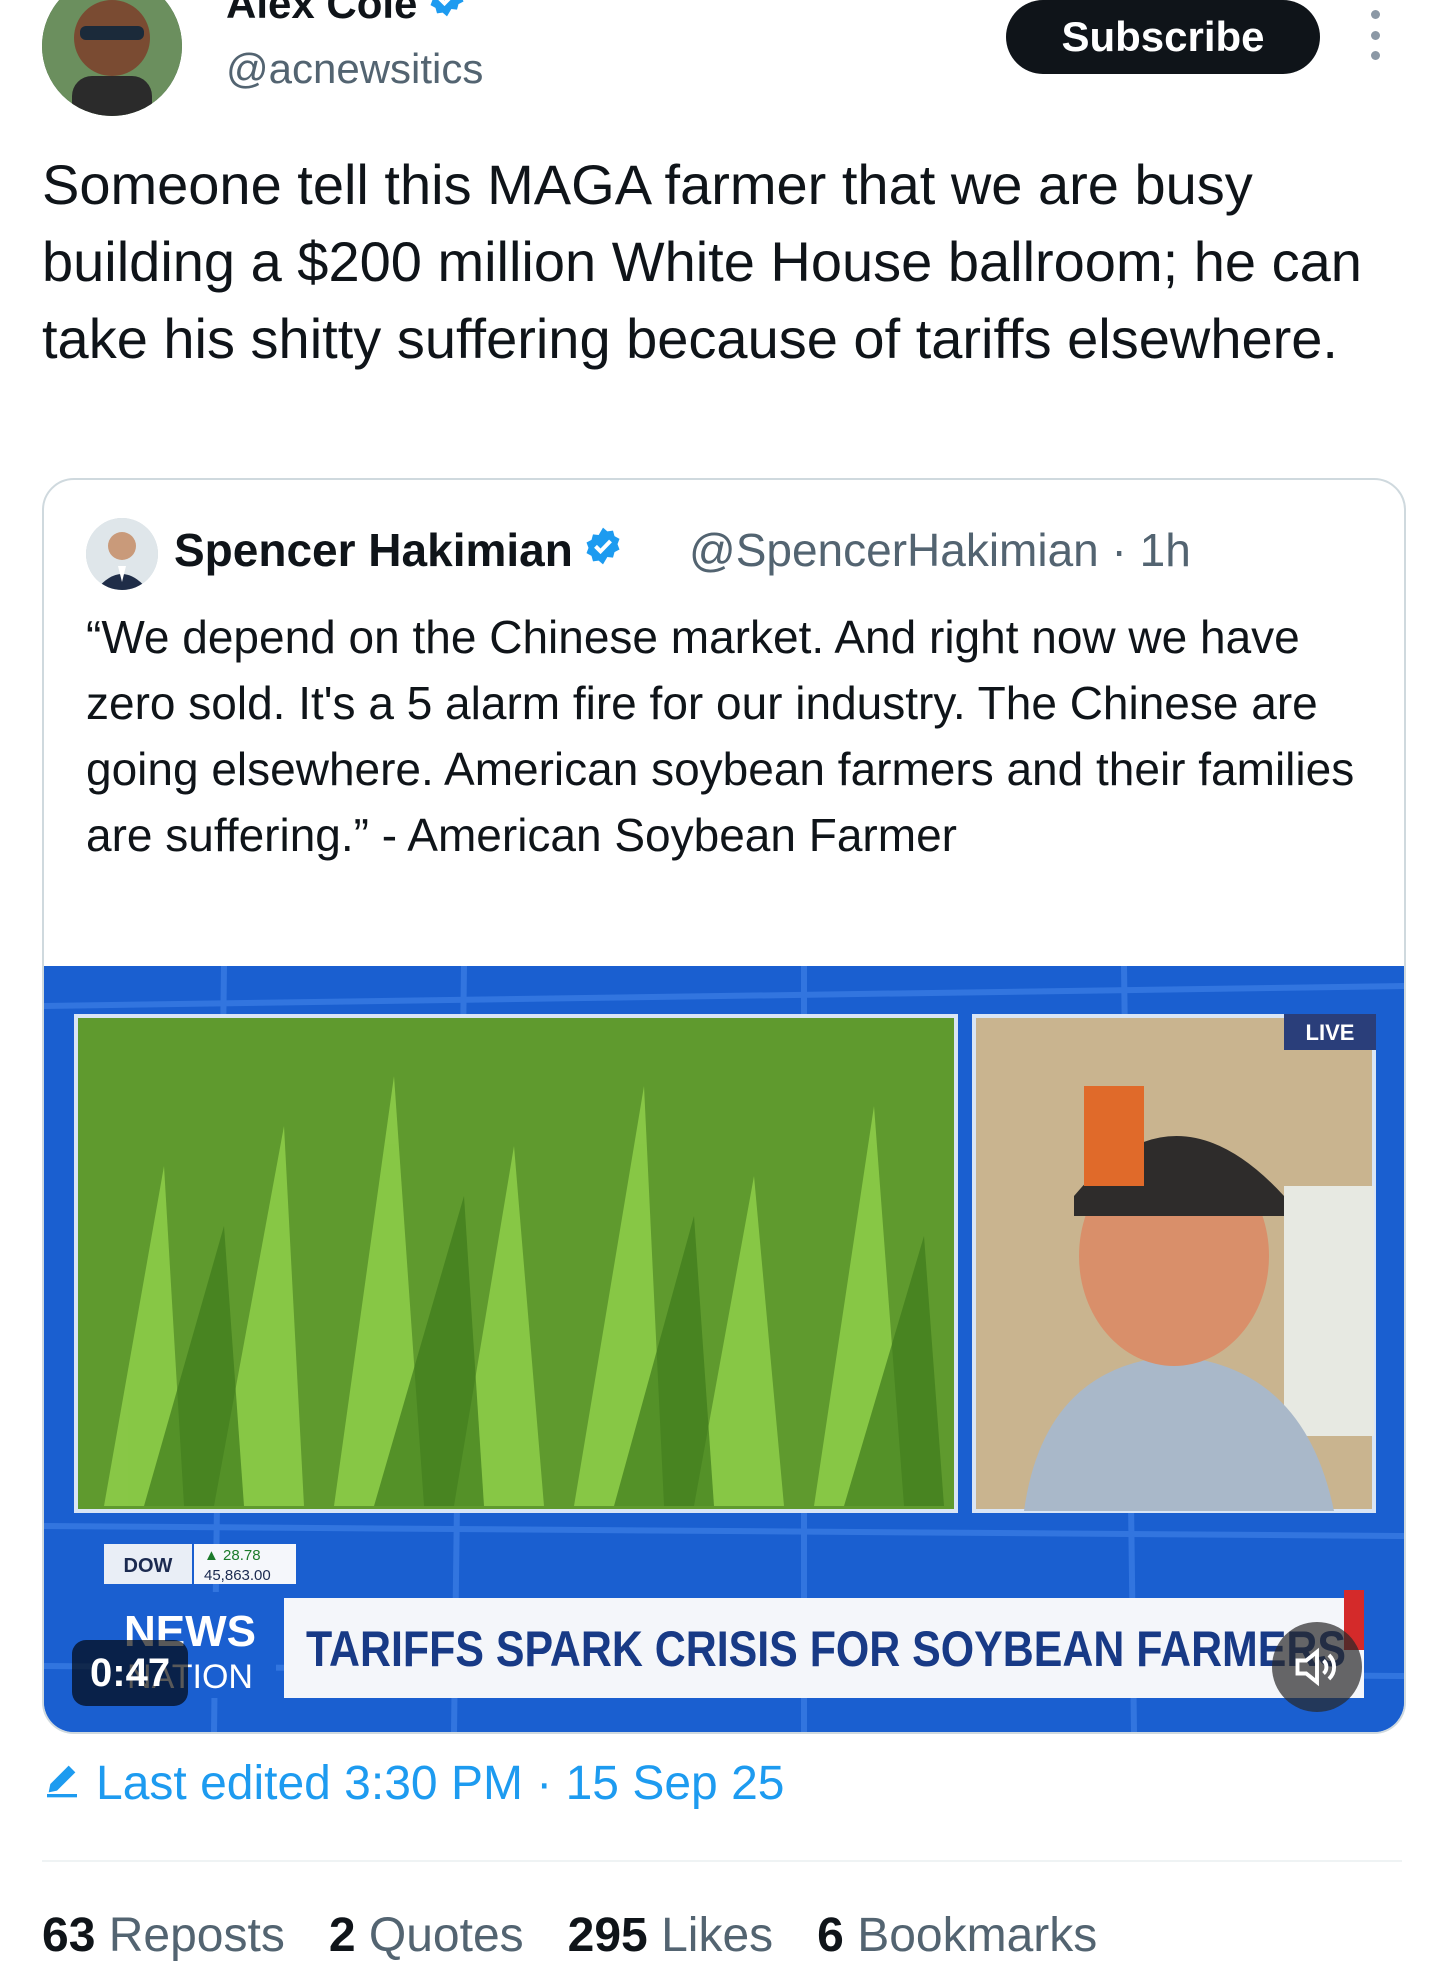 The image size is (1440, 1988). What do you see at coordinates (232, 1555) in the screenshot?
I see `ticker-change: ▲ 28.78` at bounding box center [232, 1555].